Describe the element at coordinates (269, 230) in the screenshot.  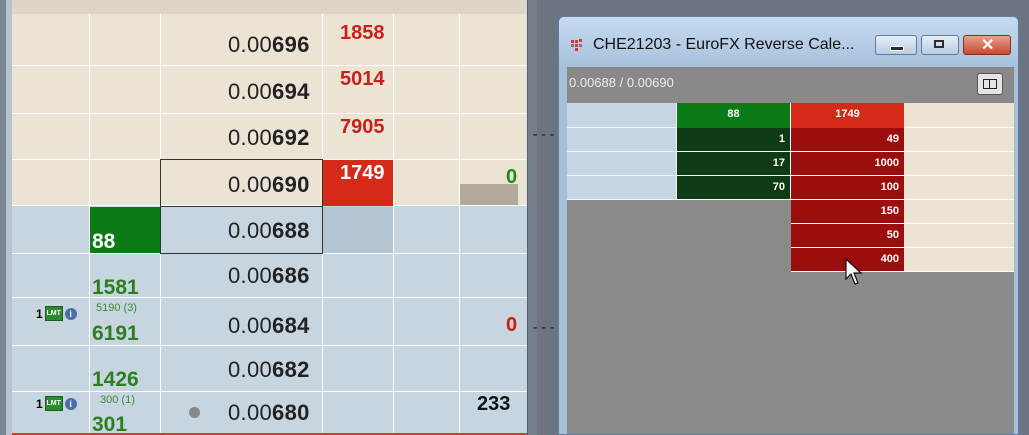
I see `price-label: 0.00688` at that location.